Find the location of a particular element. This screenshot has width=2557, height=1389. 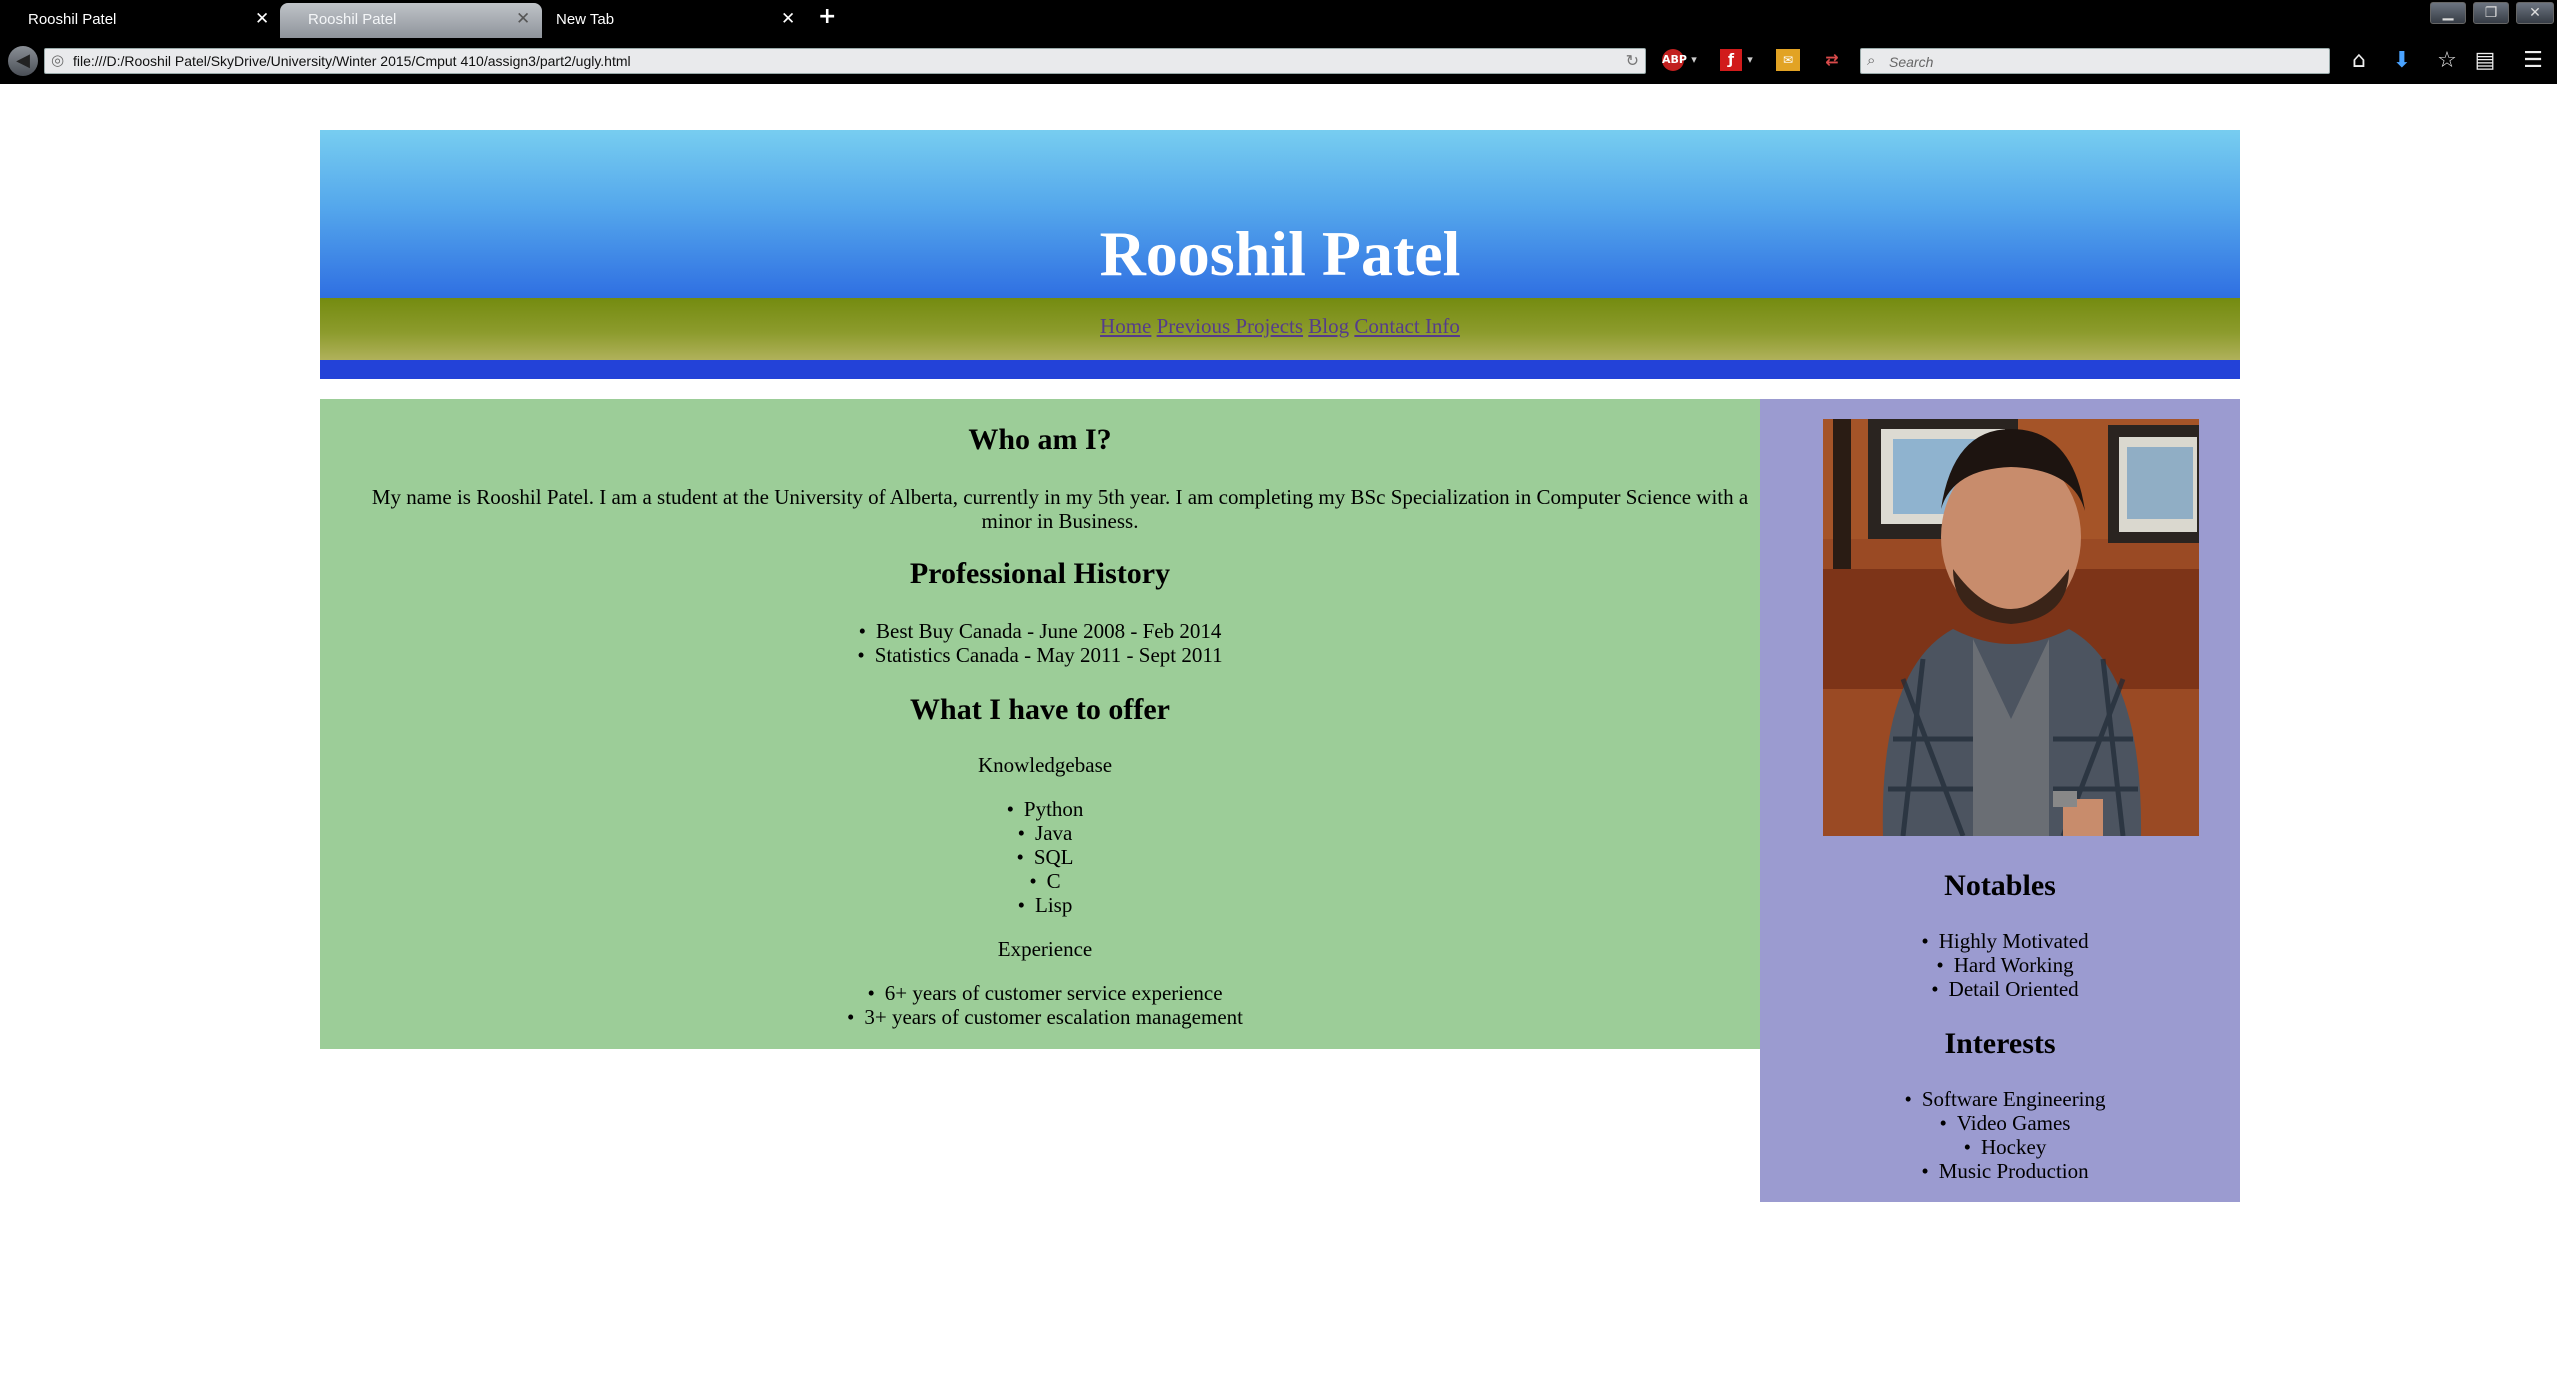

list-item: Music Production is located at coordinates (2005, 1171).